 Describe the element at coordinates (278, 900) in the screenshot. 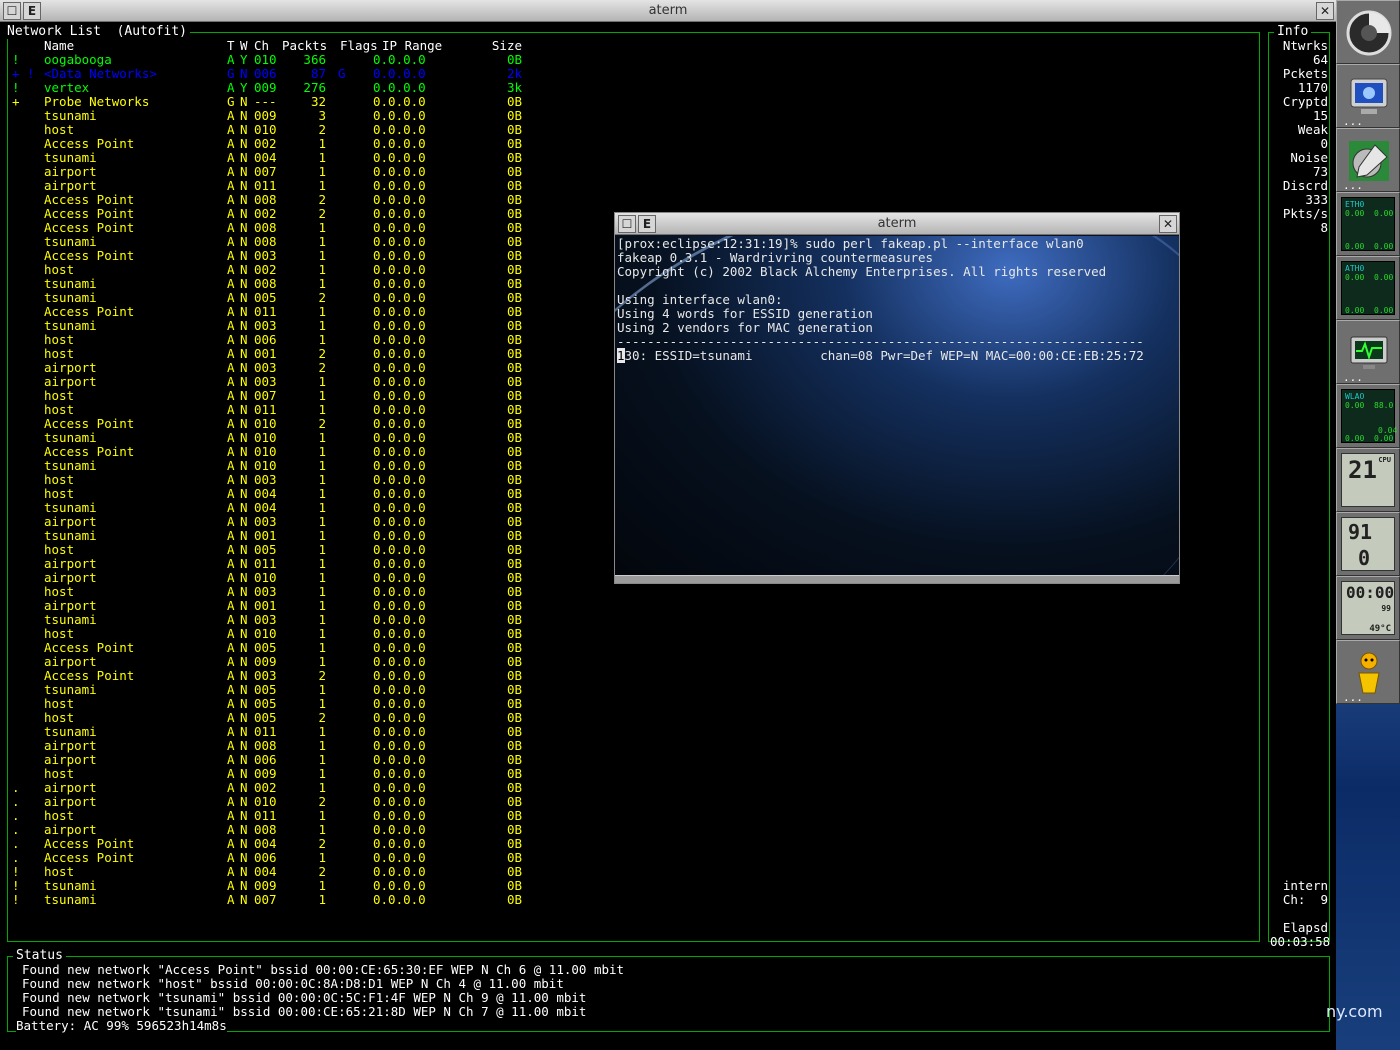

I see `network-row: ! tsunami A N 007 1 0.0.0.0 0B` at that location.